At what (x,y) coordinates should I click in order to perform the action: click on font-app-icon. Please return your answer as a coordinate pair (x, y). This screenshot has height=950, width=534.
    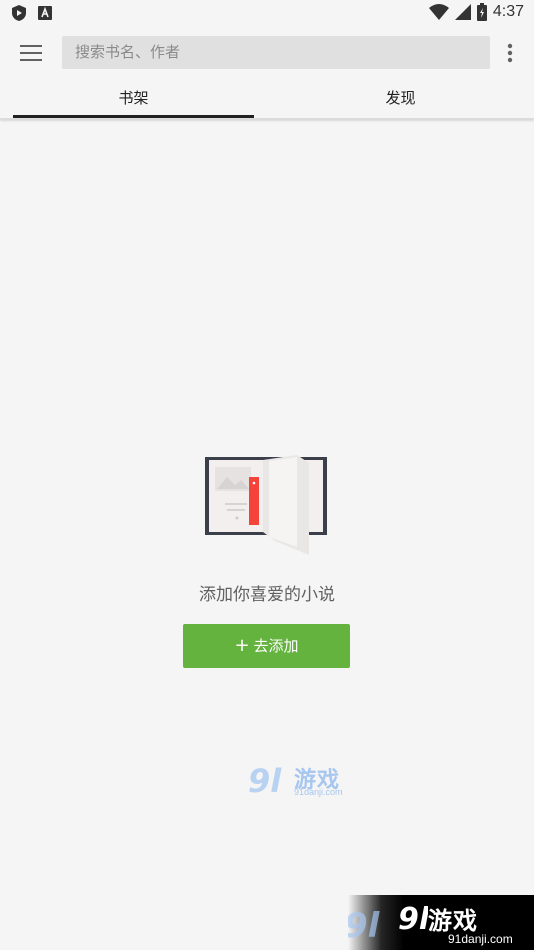
    Looking at the image, I should click on (45, 13).